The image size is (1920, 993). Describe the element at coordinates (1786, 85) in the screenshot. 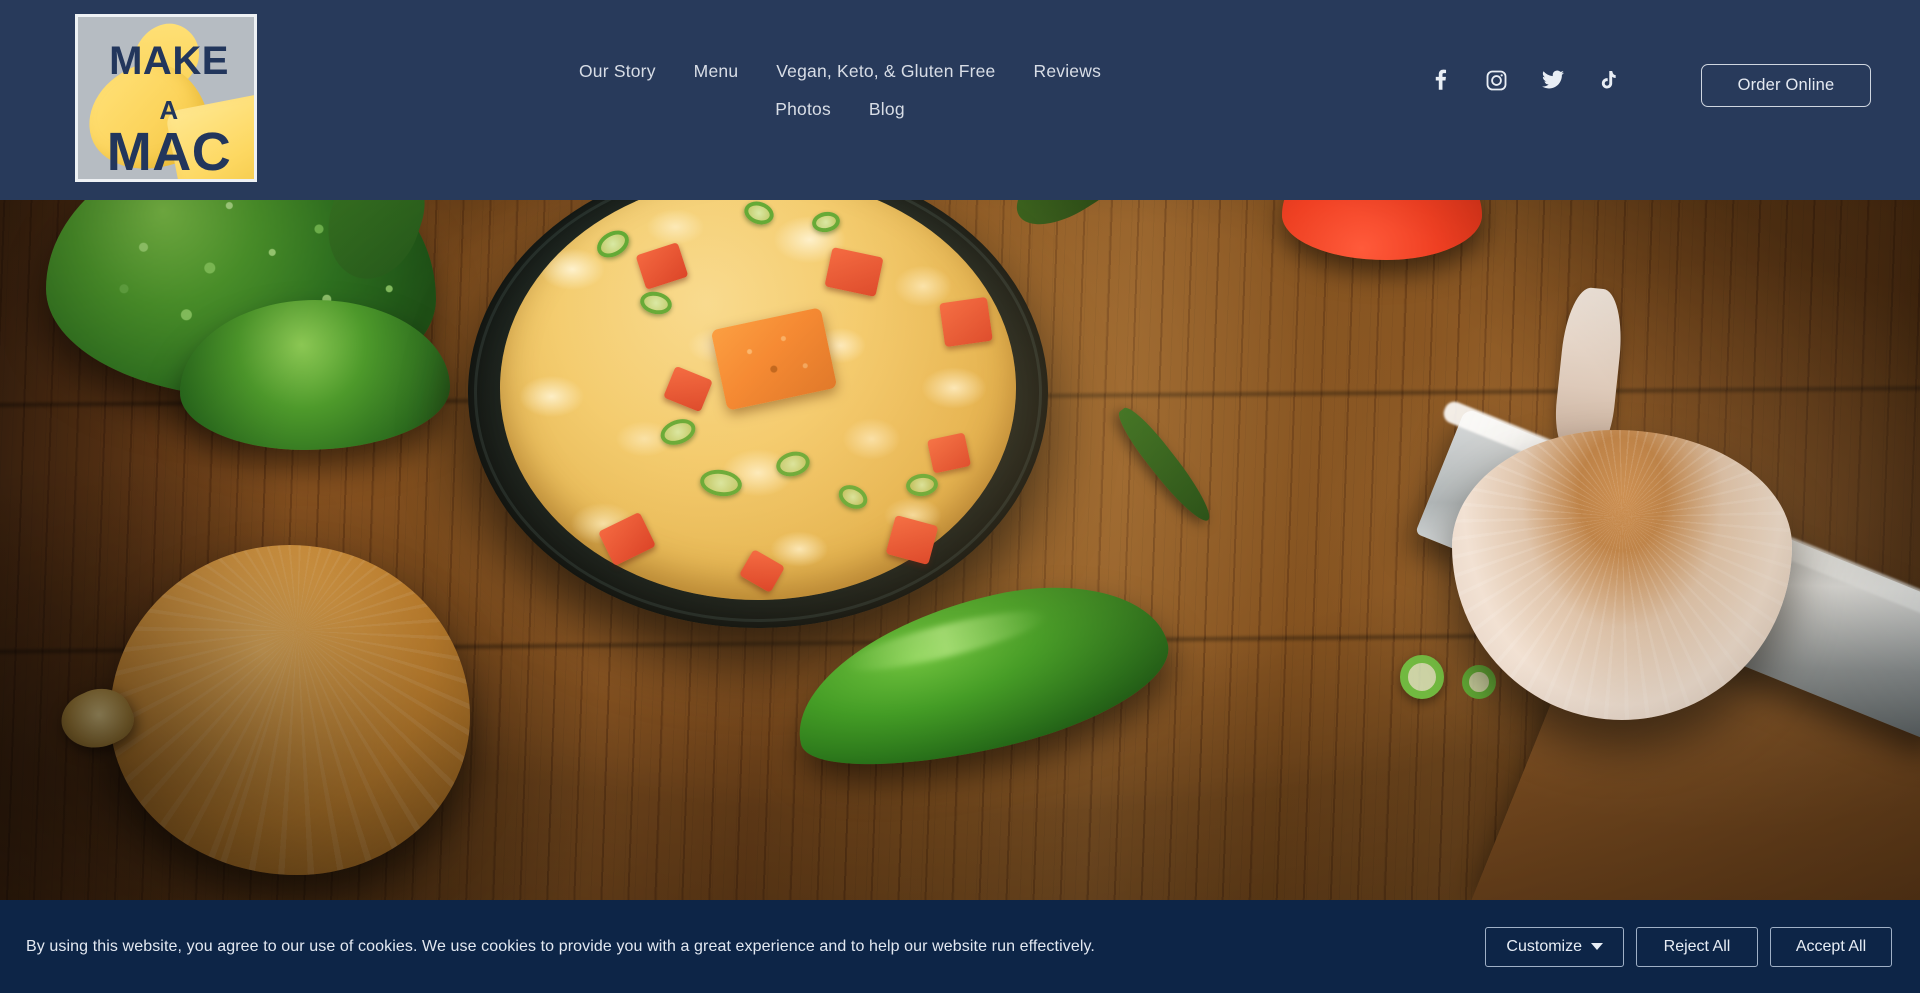

I see `order-online-button: Order Online` at that location.